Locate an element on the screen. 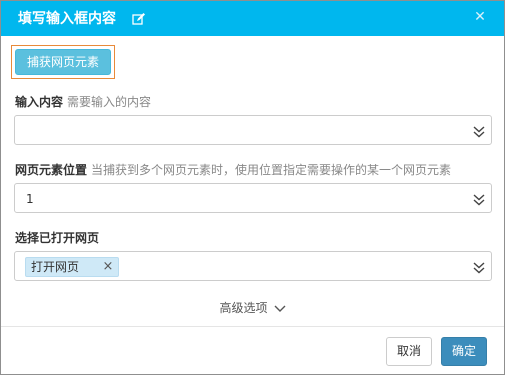 The image size is (505, 375). input-content-label-text: 输入内容 is located at coordinates (39, 102).